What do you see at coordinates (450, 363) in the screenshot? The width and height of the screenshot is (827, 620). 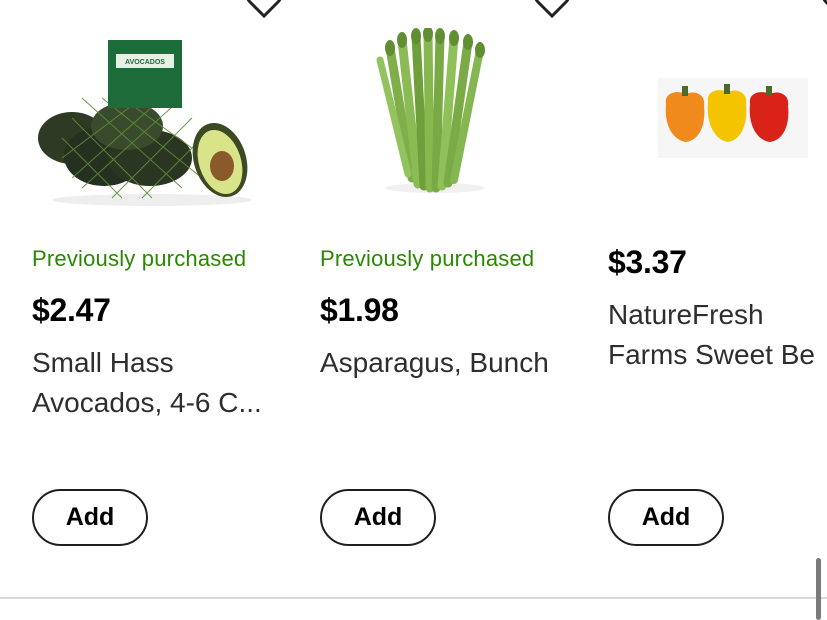 I see `product-title: Asparagus, Bunch` at bounding box center [450, 363].